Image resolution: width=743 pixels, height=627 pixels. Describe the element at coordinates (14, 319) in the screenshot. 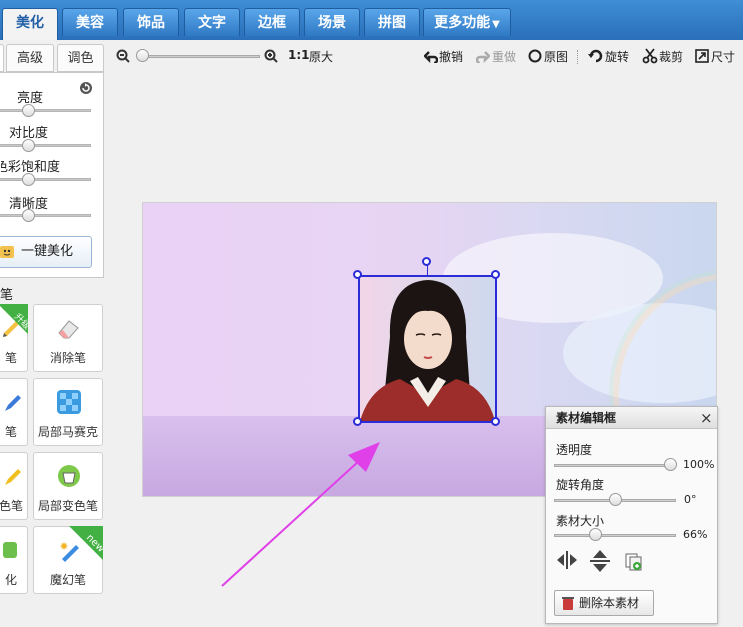

I see `upgrade-badge: 升级` at that location.